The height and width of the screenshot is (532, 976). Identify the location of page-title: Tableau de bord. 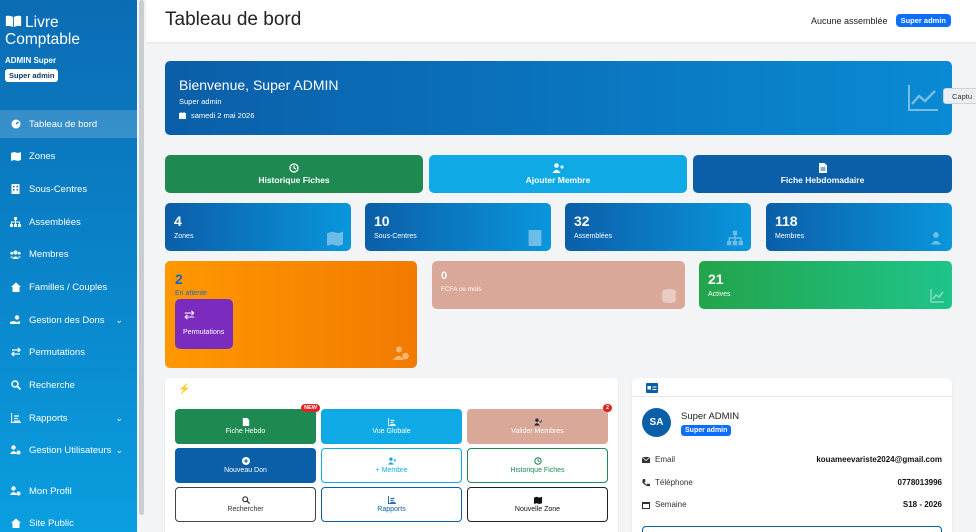
(233, 19).